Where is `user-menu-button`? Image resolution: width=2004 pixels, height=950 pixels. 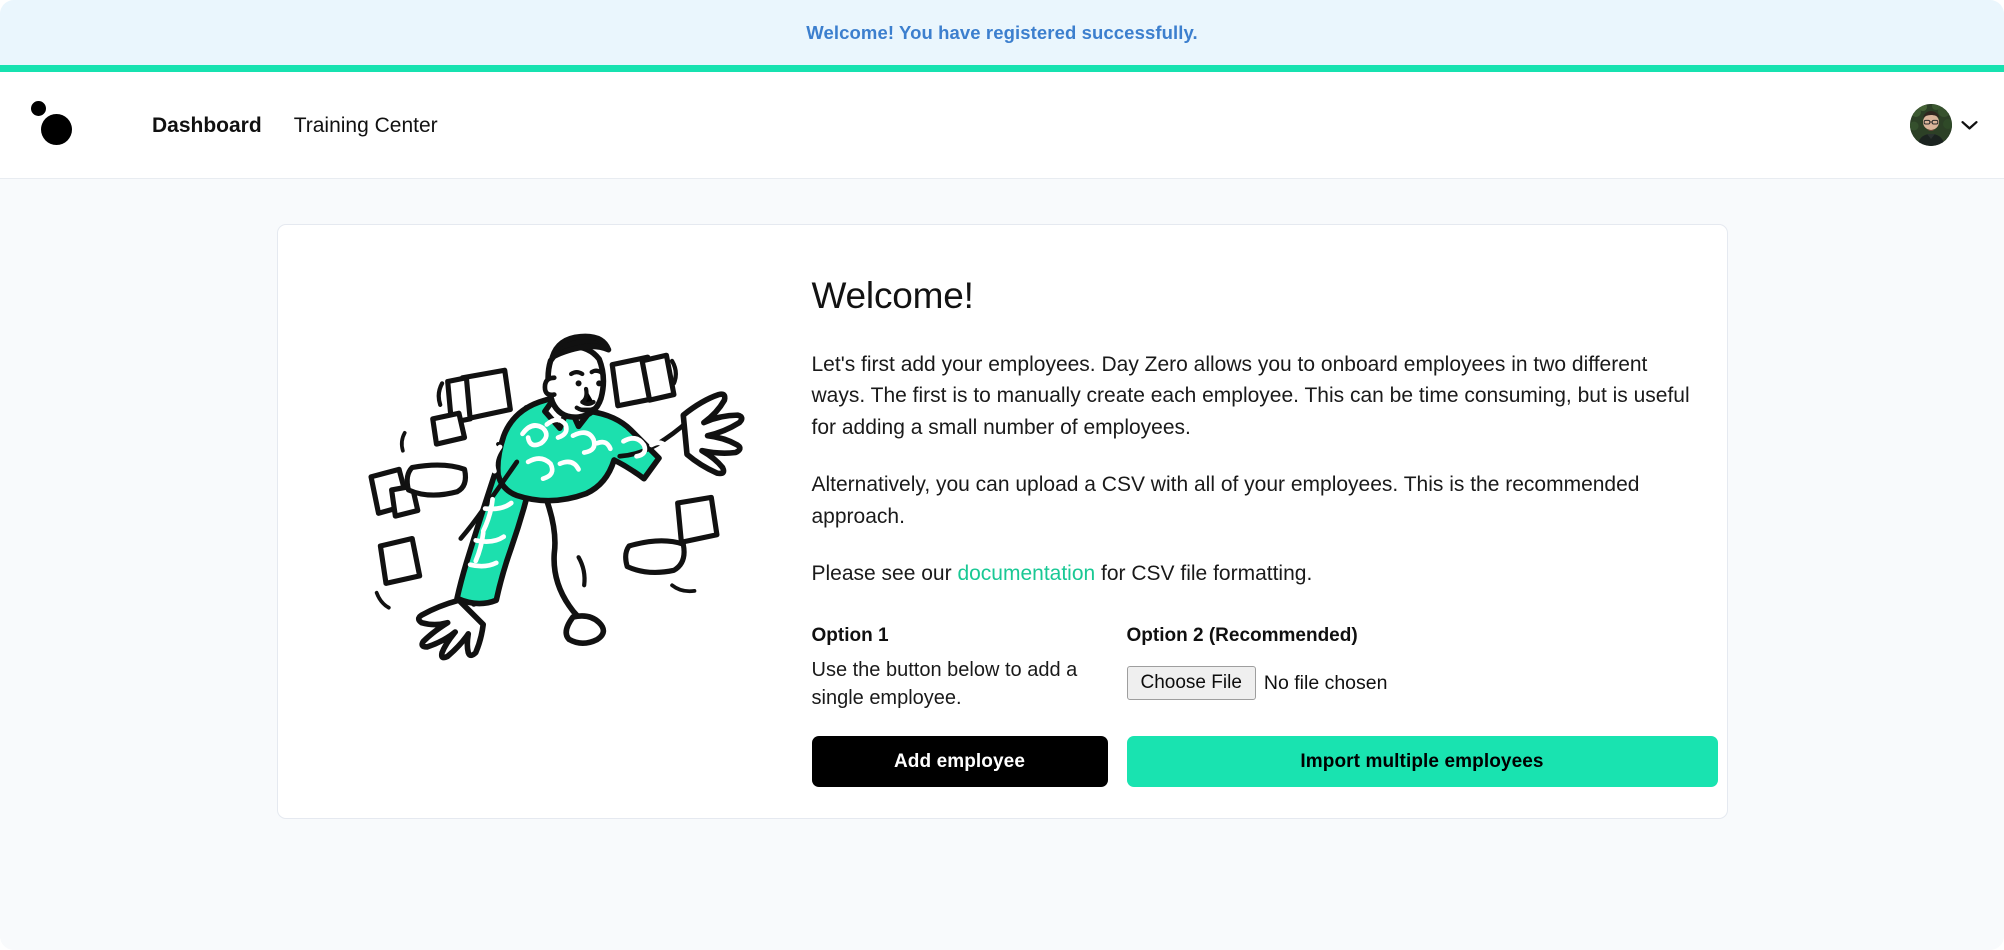
user-menu-button is located at coordinates (1944, 125).